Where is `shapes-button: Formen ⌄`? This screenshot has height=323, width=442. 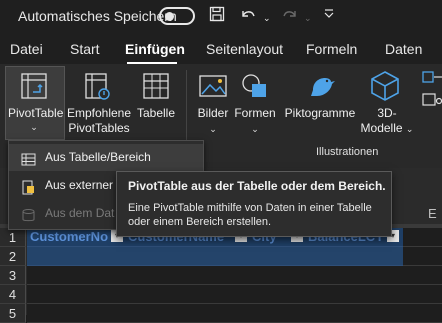
shapes-button: Formen ⌄ is located at coordinates (255, 121).